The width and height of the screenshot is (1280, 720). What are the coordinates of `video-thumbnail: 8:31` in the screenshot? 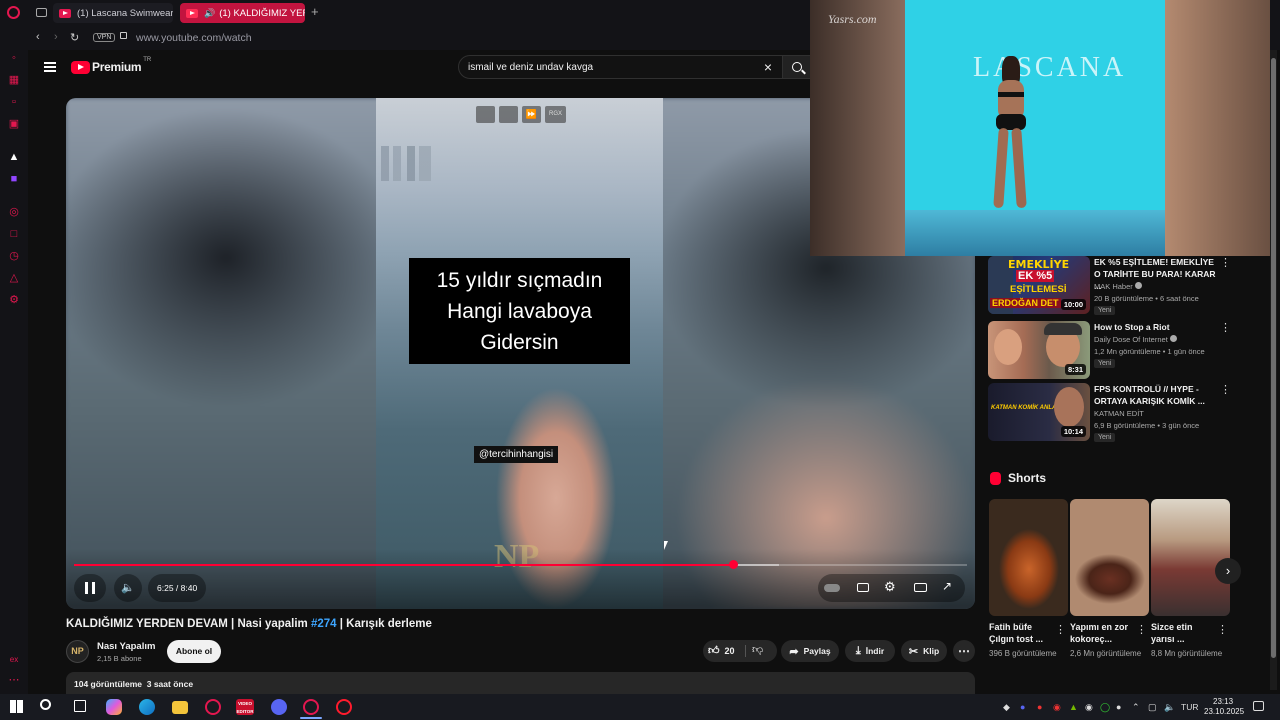 It's located at (1039, 350).